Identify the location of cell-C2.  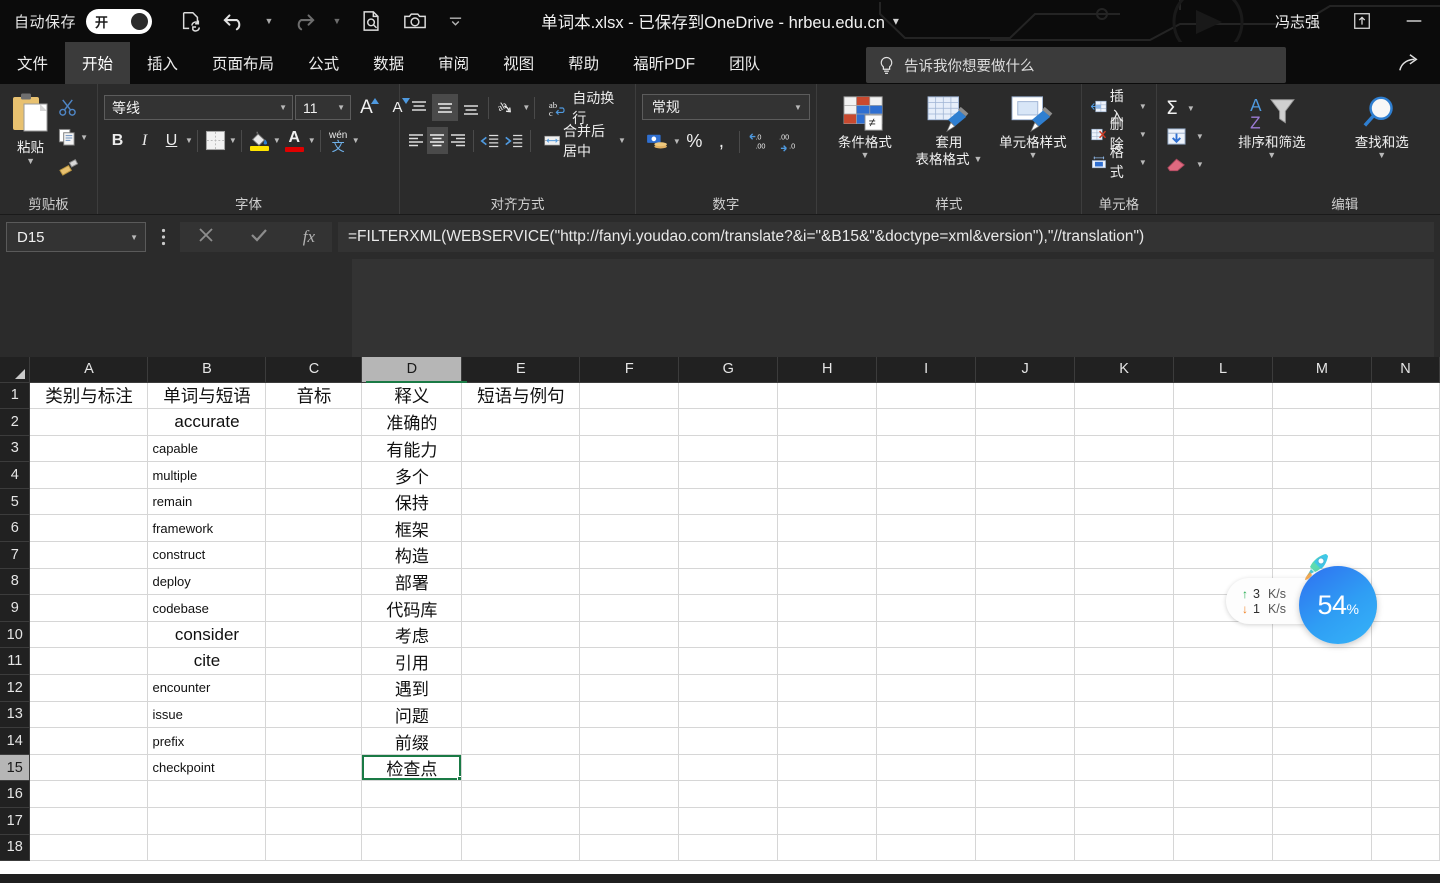
(314, 422).